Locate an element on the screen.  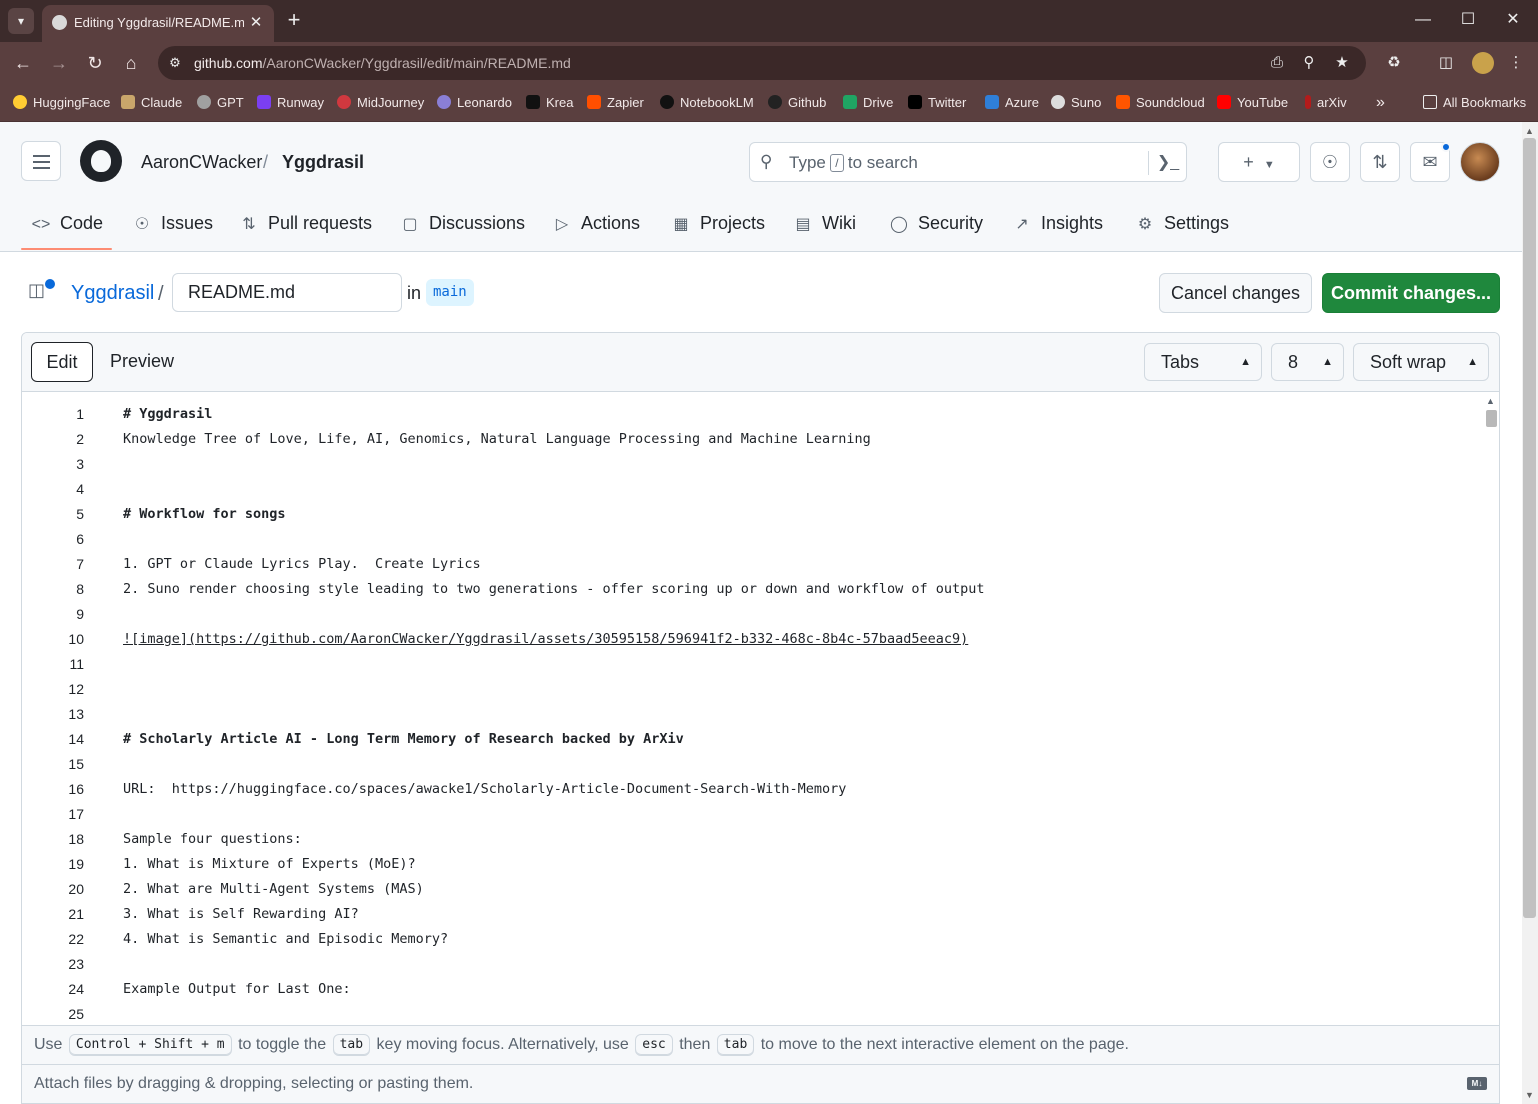
bookmark-runway: Runway is located at coordinates (290, 103).